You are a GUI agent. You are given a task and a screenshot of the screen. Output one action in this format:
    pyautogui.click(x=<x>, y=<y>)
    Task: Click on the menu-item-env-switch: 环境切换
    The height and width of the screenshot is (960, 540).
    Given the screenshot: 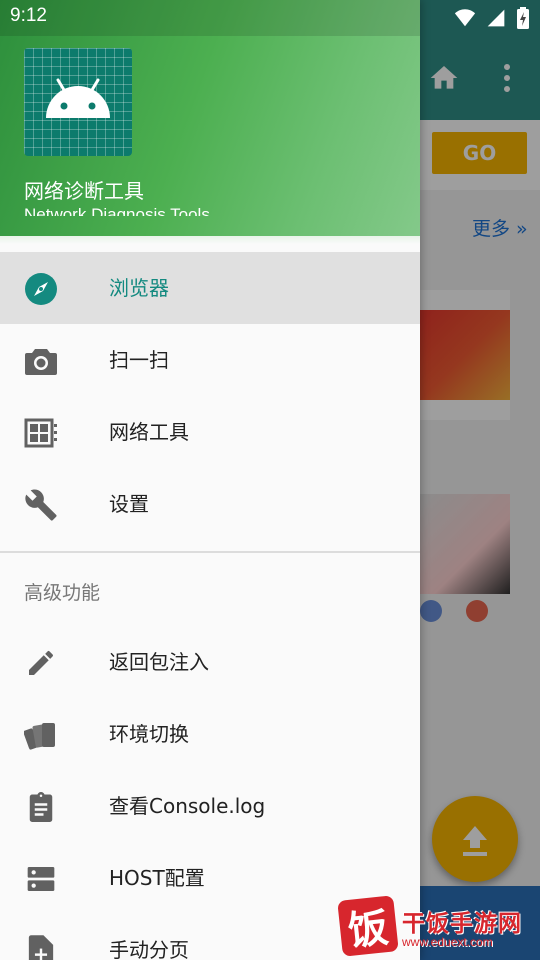 What is the action you would take?
    pyautogui.click(x=210, y=734)
    